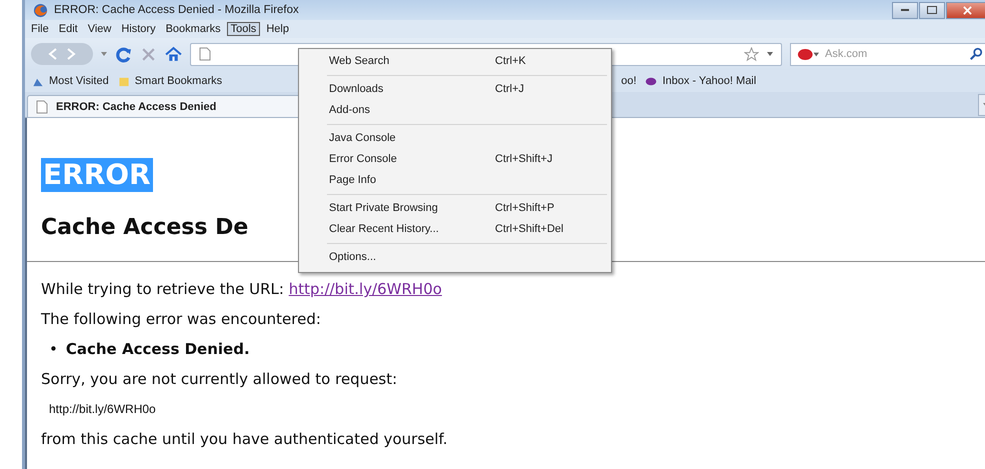 This screenshot has width=985, height=469. What do you see at coordinates (242, 289) in the screenshot?
I see `retrieve-url-text: While trying to retrieve the URL: http://bit.ly/6WRH0o` at bounding box center [242, 289].